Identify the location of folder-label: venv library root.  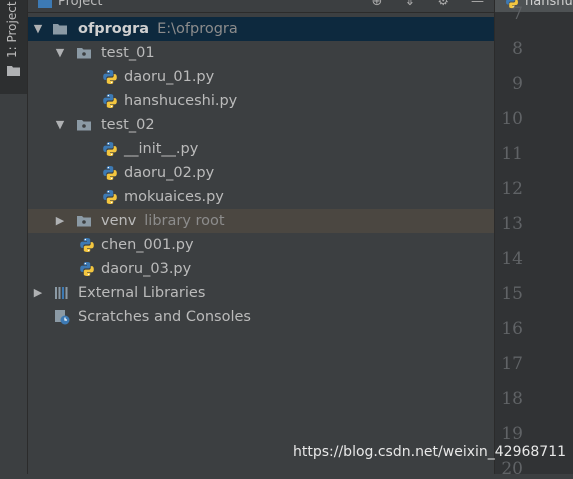
(163, 221).